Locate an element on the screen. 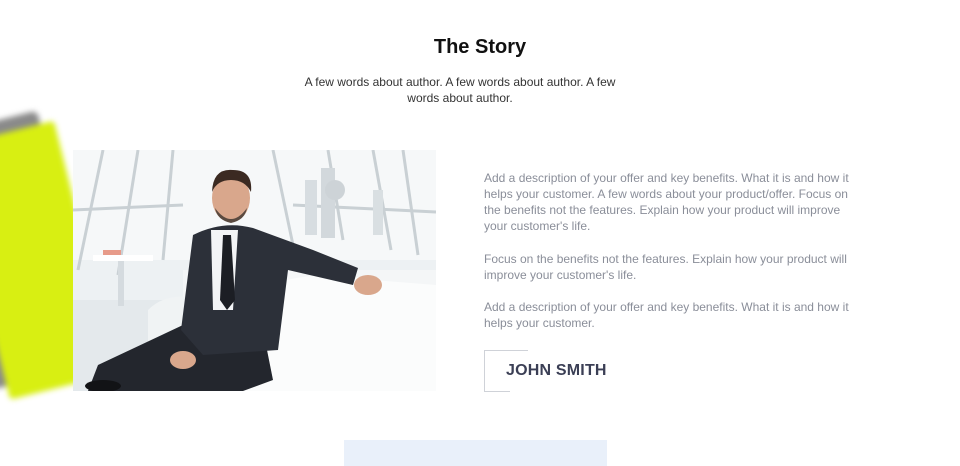  section-title: The Story is located at coordinates (480, 47).